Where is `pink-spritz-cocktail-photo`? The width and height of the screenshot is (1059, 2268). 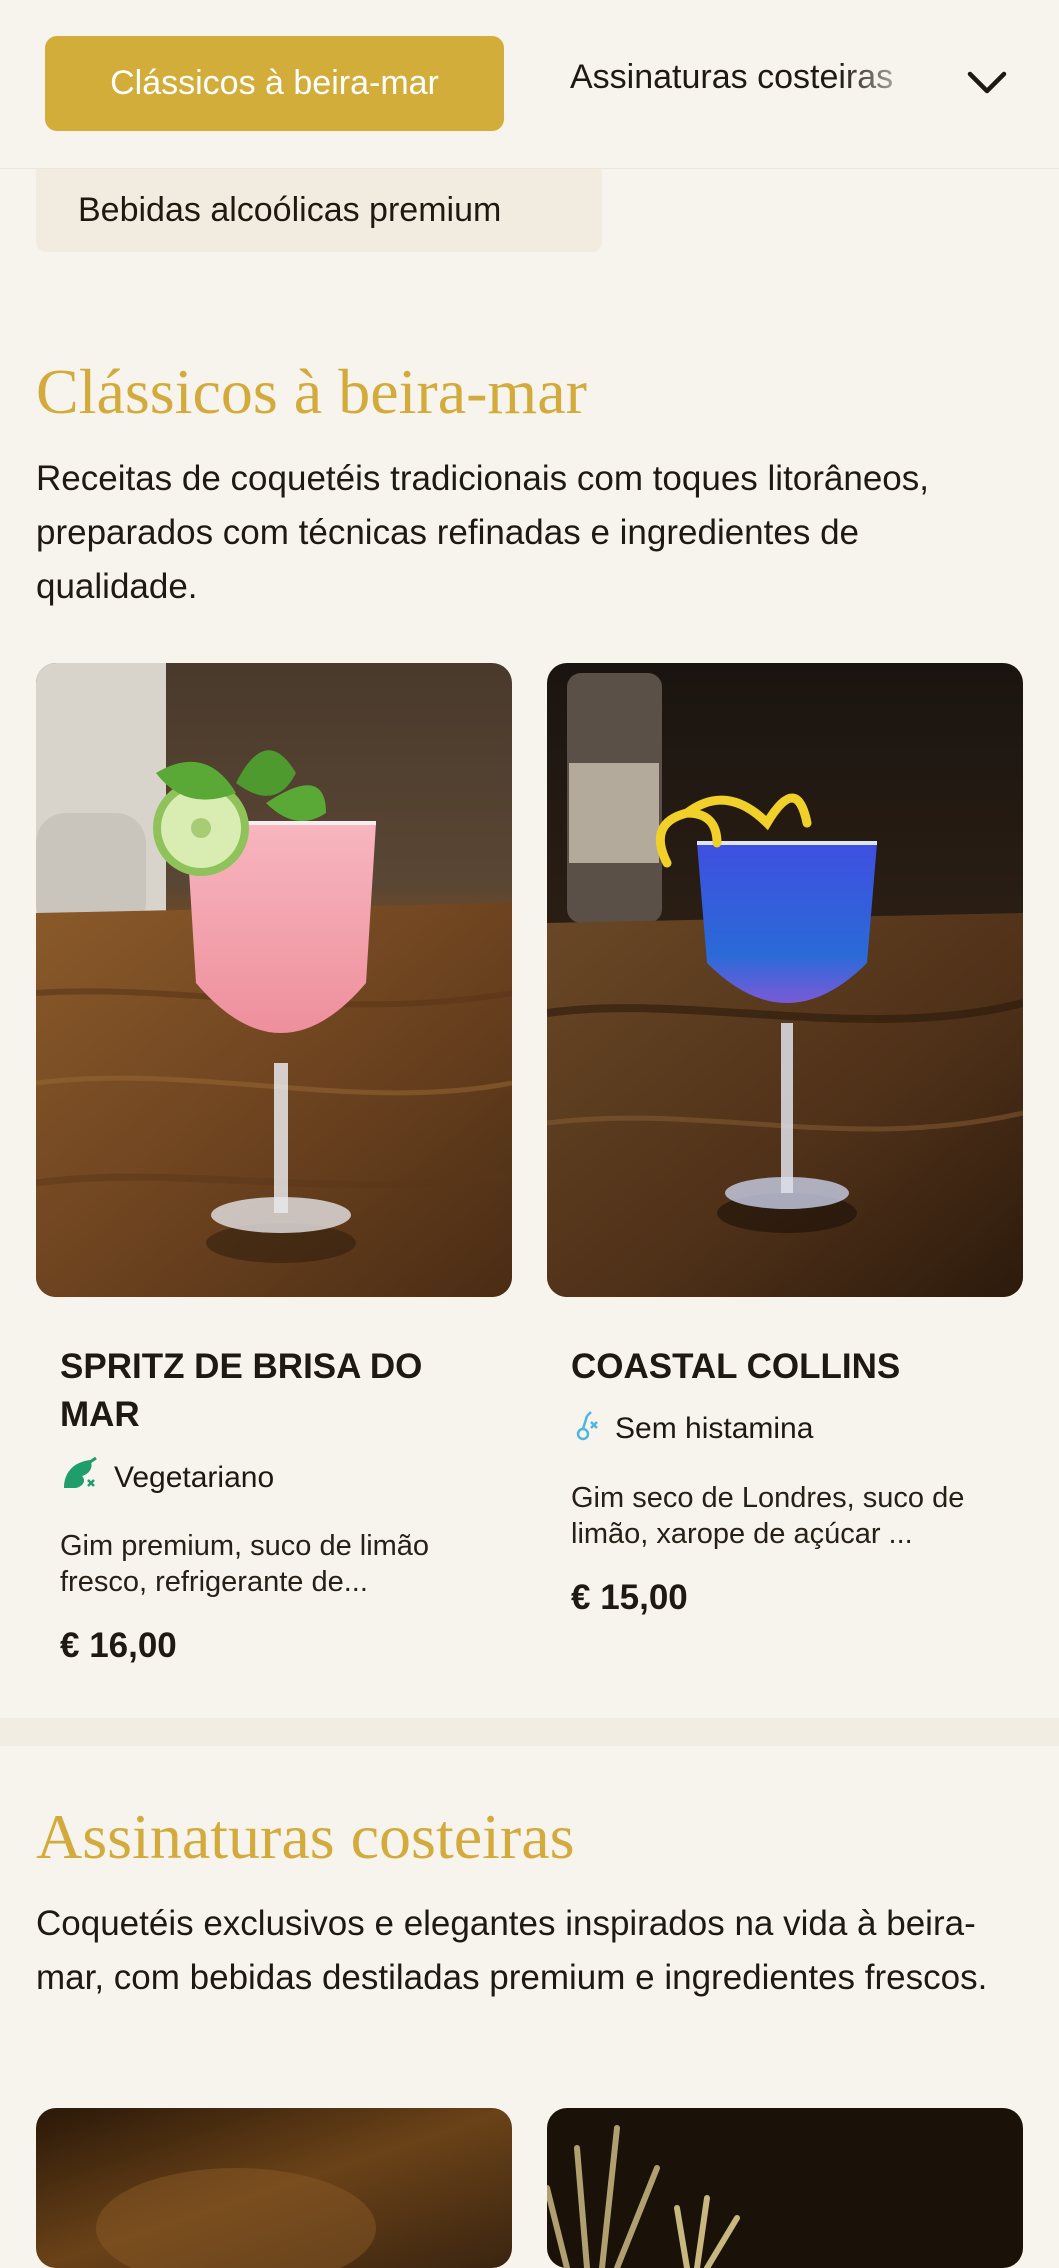 pink-spritz-cocktail-photo is located at coordinates (274, 980).